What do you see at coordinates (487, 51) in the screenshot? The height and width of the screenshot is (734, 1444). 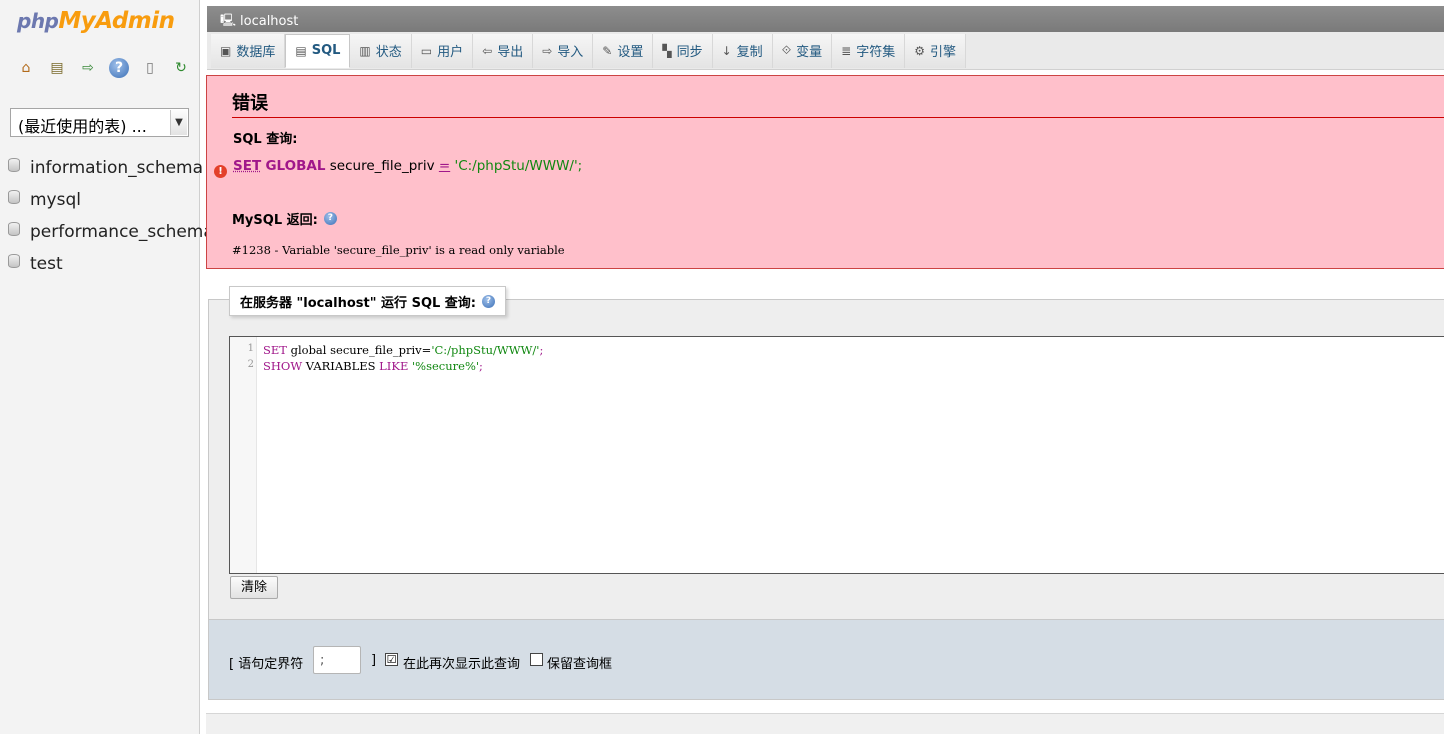 I see `export-icon: ⇦` at bounding box center [487, 51].